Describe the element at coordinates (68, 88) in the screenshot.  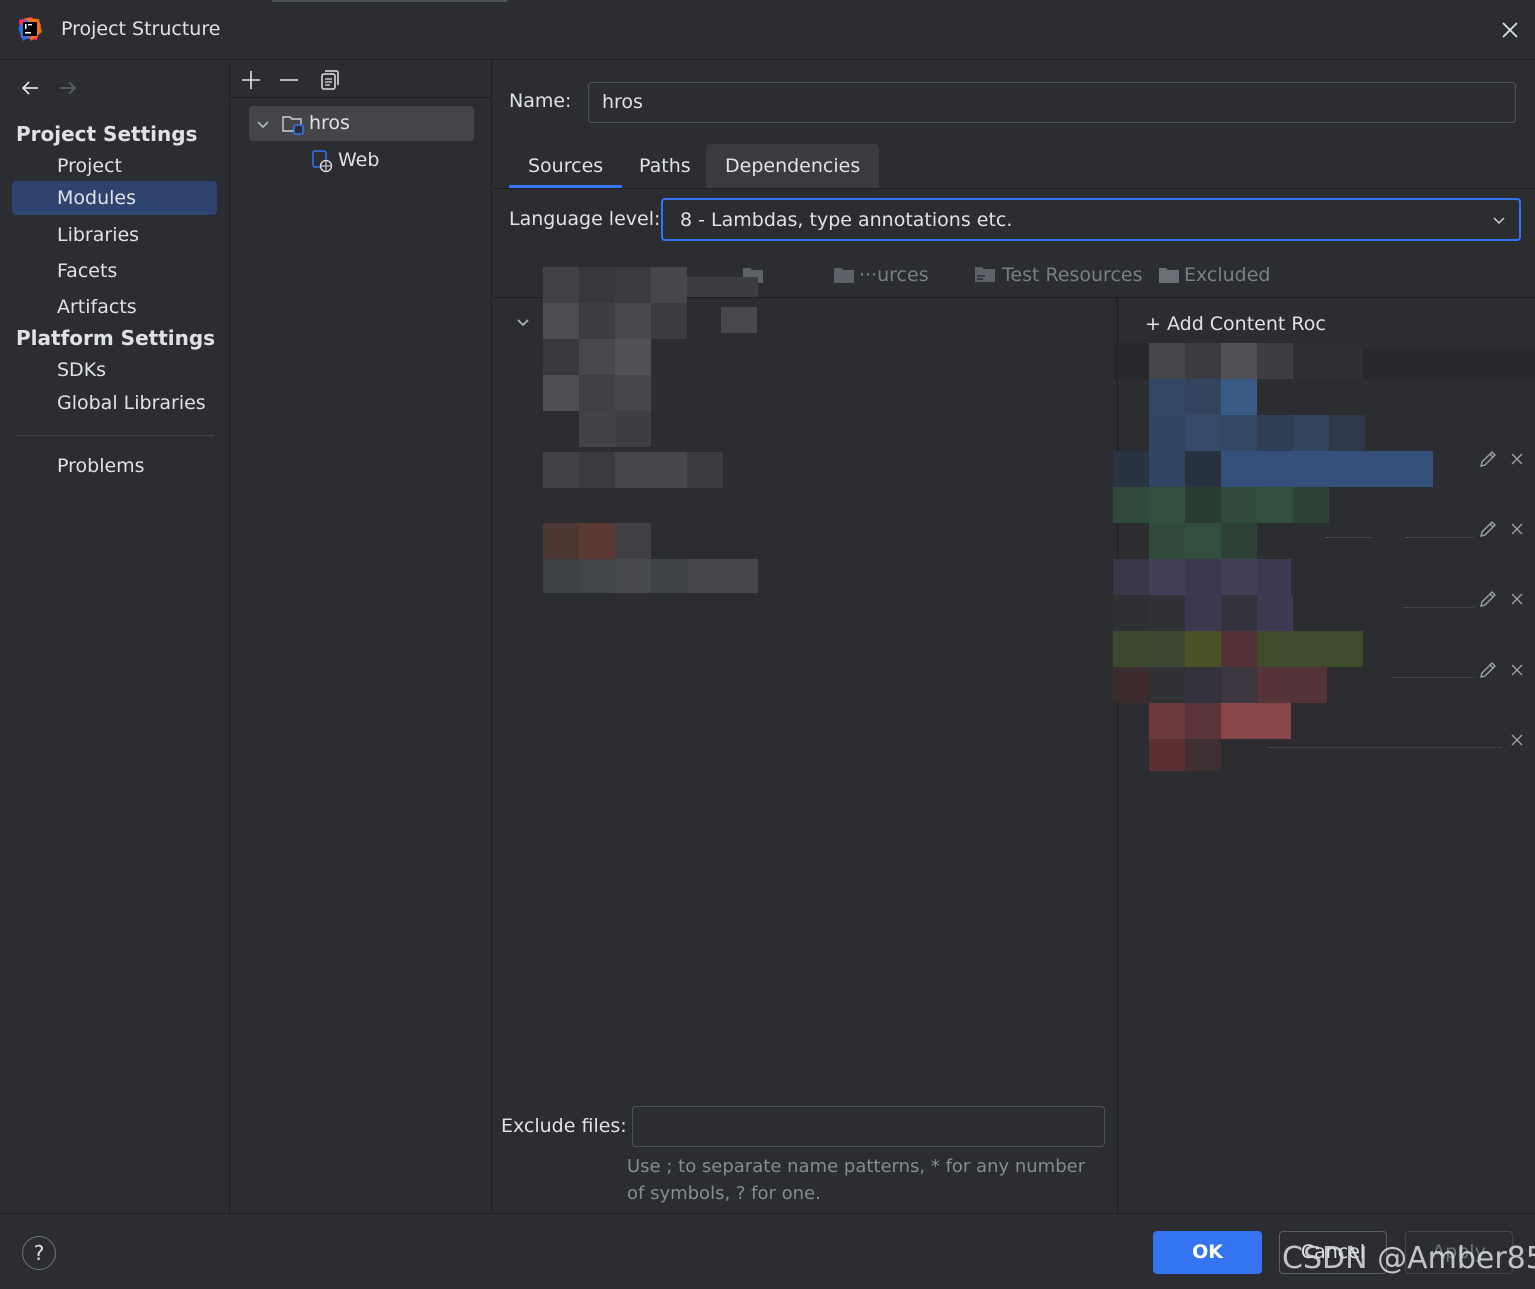
I see `forward-arrow-icon` at that location.